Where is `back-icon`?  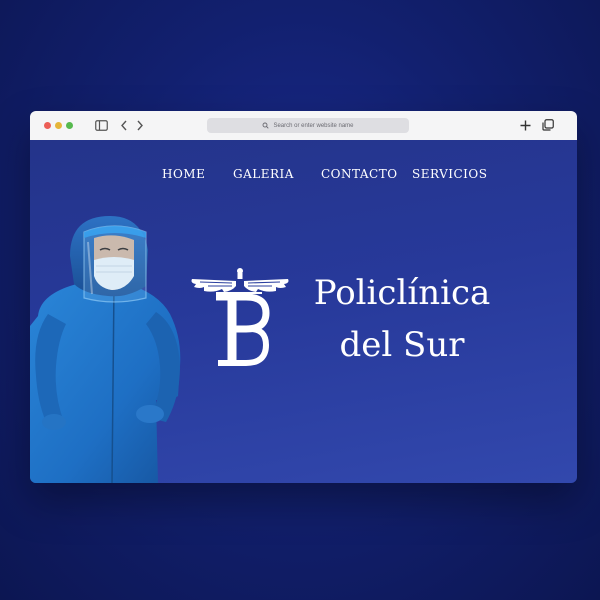 back-icon is located at coordinates (124, 125).